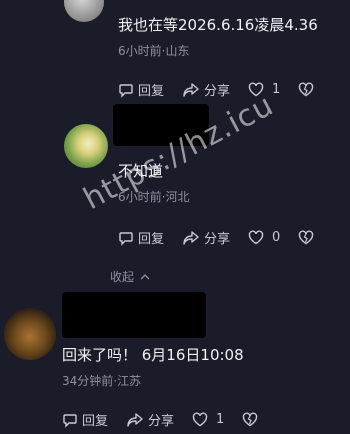 The height and width of the screenshot is (434, 350). Describe the element at coordinates (145, 277) in the screenshot. I see `chevron-up-icon` at that location.